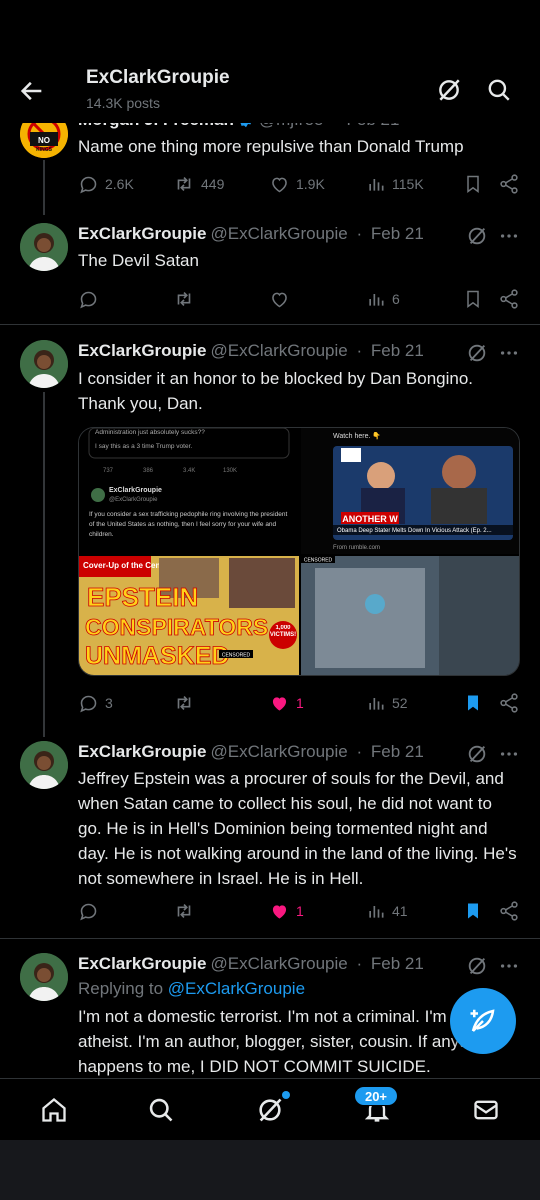 This screenshot has width=540, height=1200. What do you see at coordinates (270, 1170) in the screenshot?
I see `system-navigation-bar` at bounding box center [270, 1170].